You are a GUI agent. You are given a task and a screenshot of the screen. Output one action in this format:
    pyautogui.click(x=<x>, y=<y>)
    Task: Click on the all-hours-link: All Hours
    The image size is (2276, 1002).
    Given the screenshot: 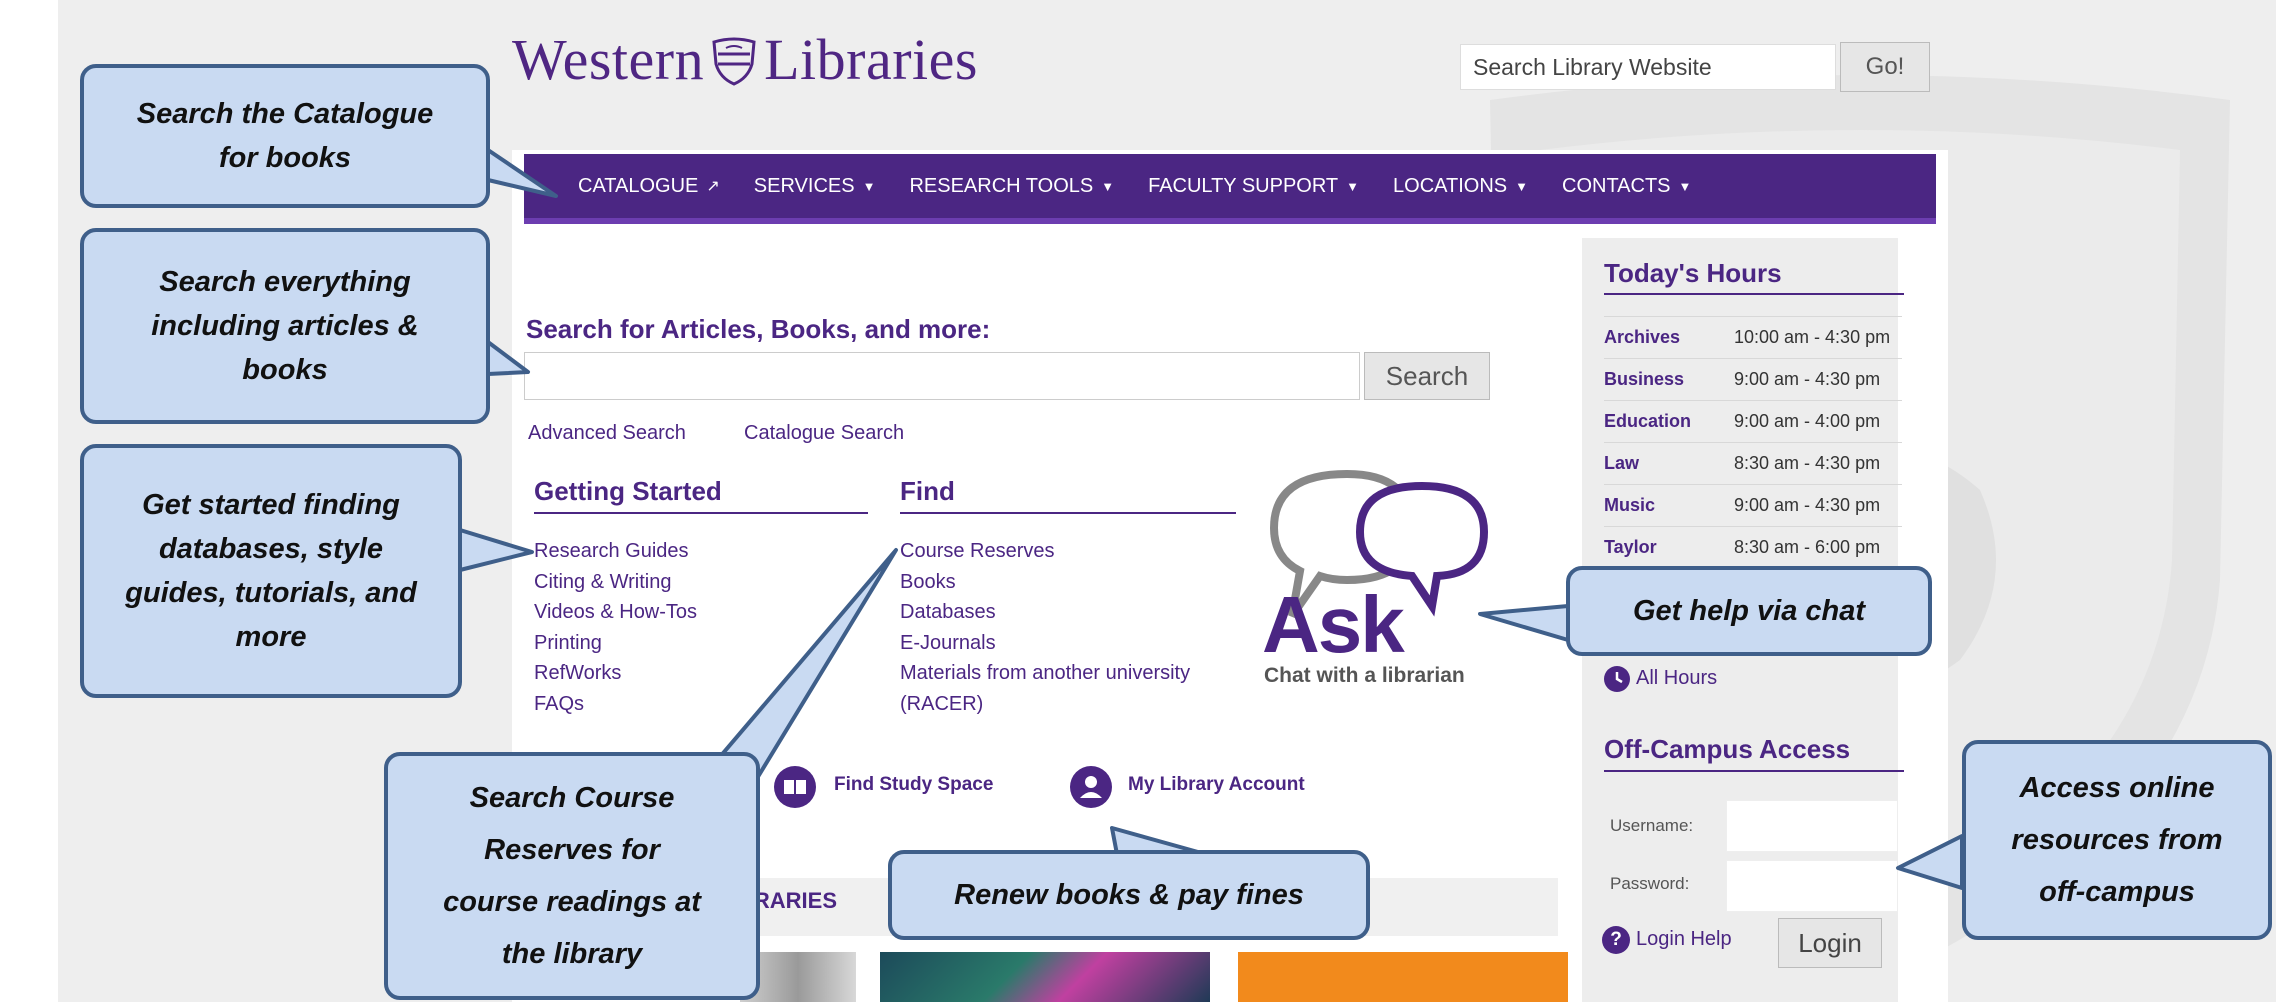 What is the action you would take?
    pyautogui.click(x=1676, y=678)
    